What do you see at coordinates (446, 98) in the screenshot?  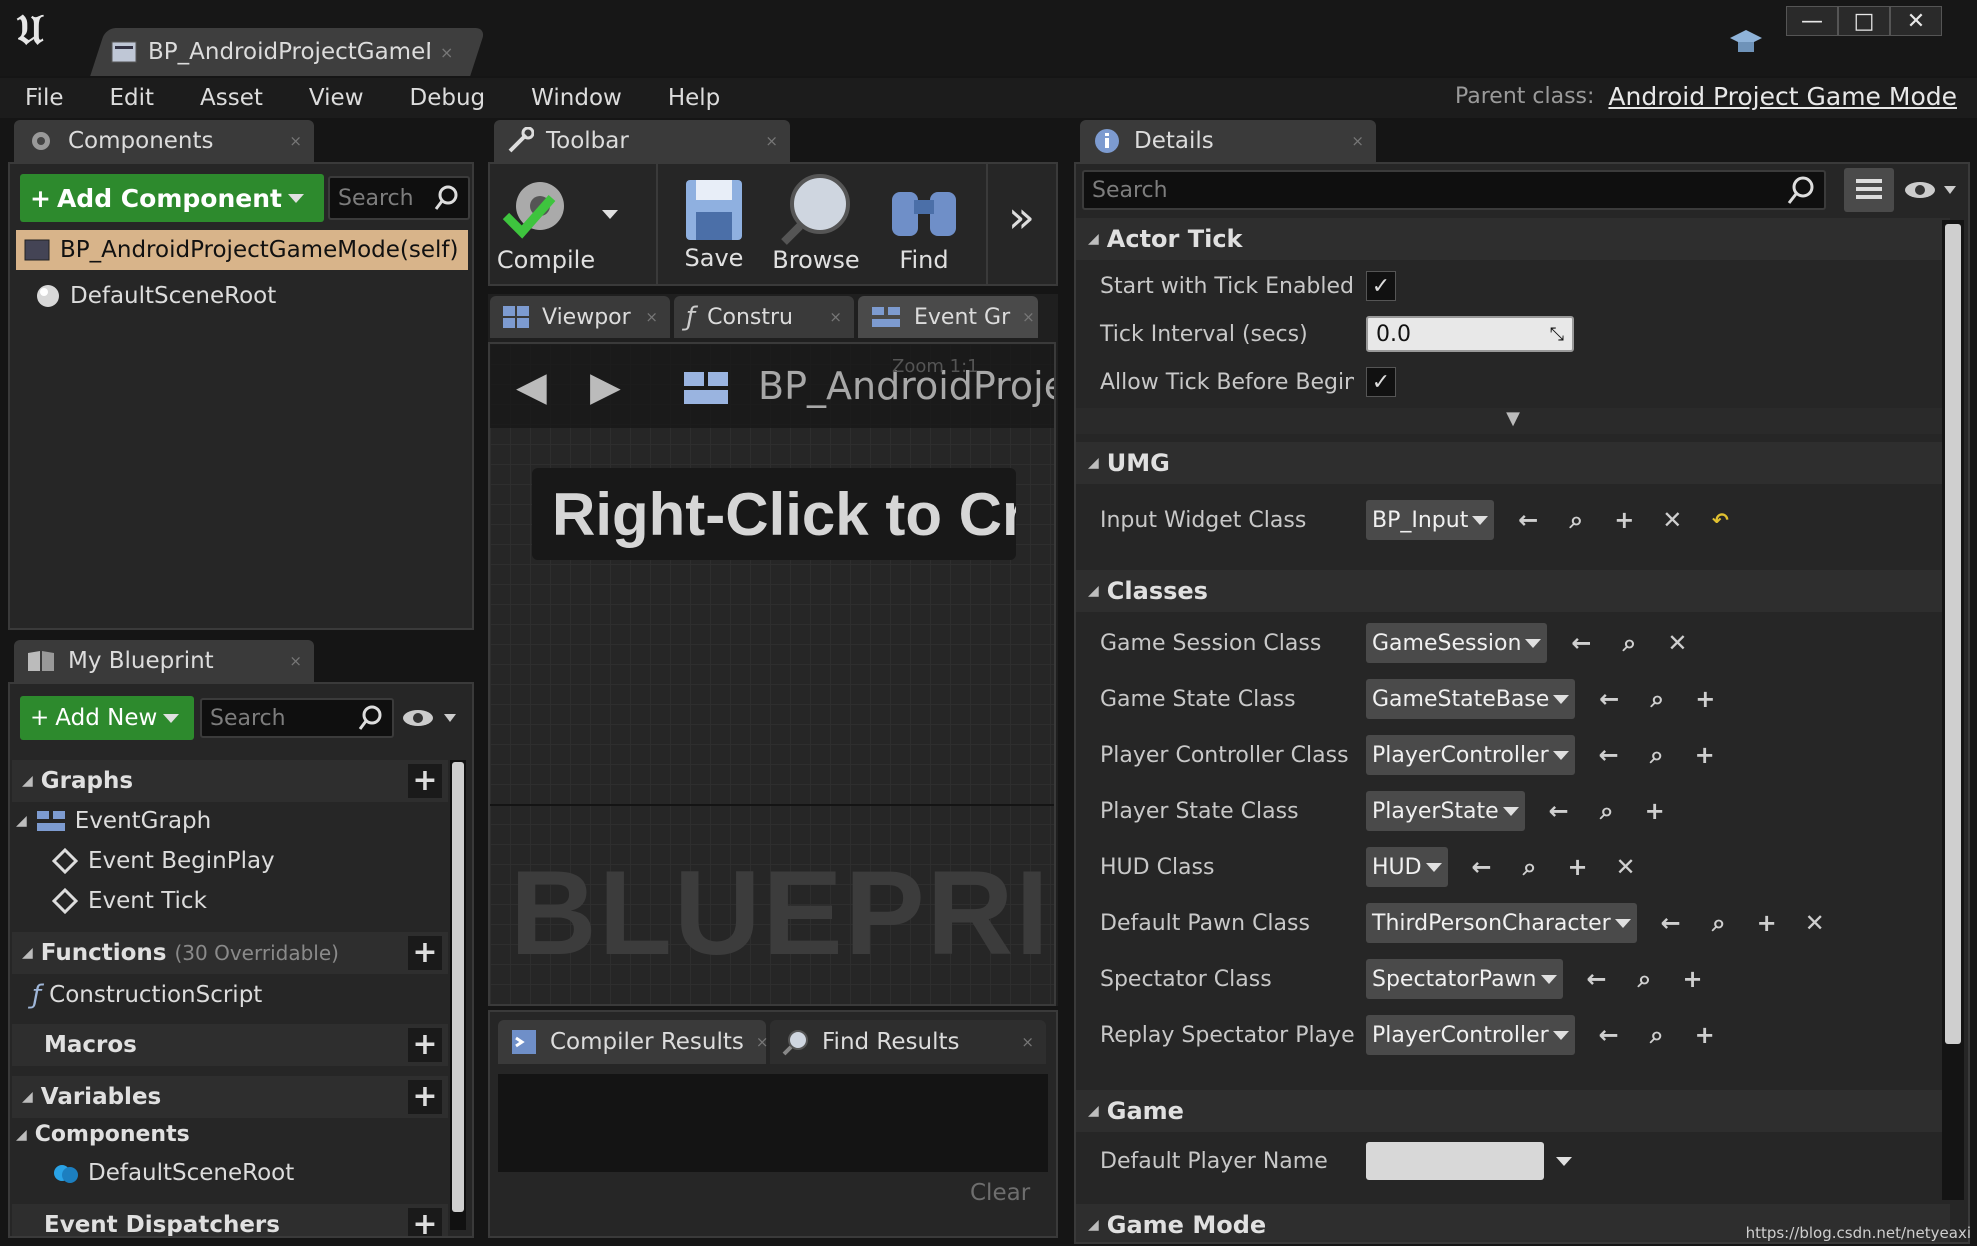 I see `menu-debug: Debug` at bounding box center [446, 98].